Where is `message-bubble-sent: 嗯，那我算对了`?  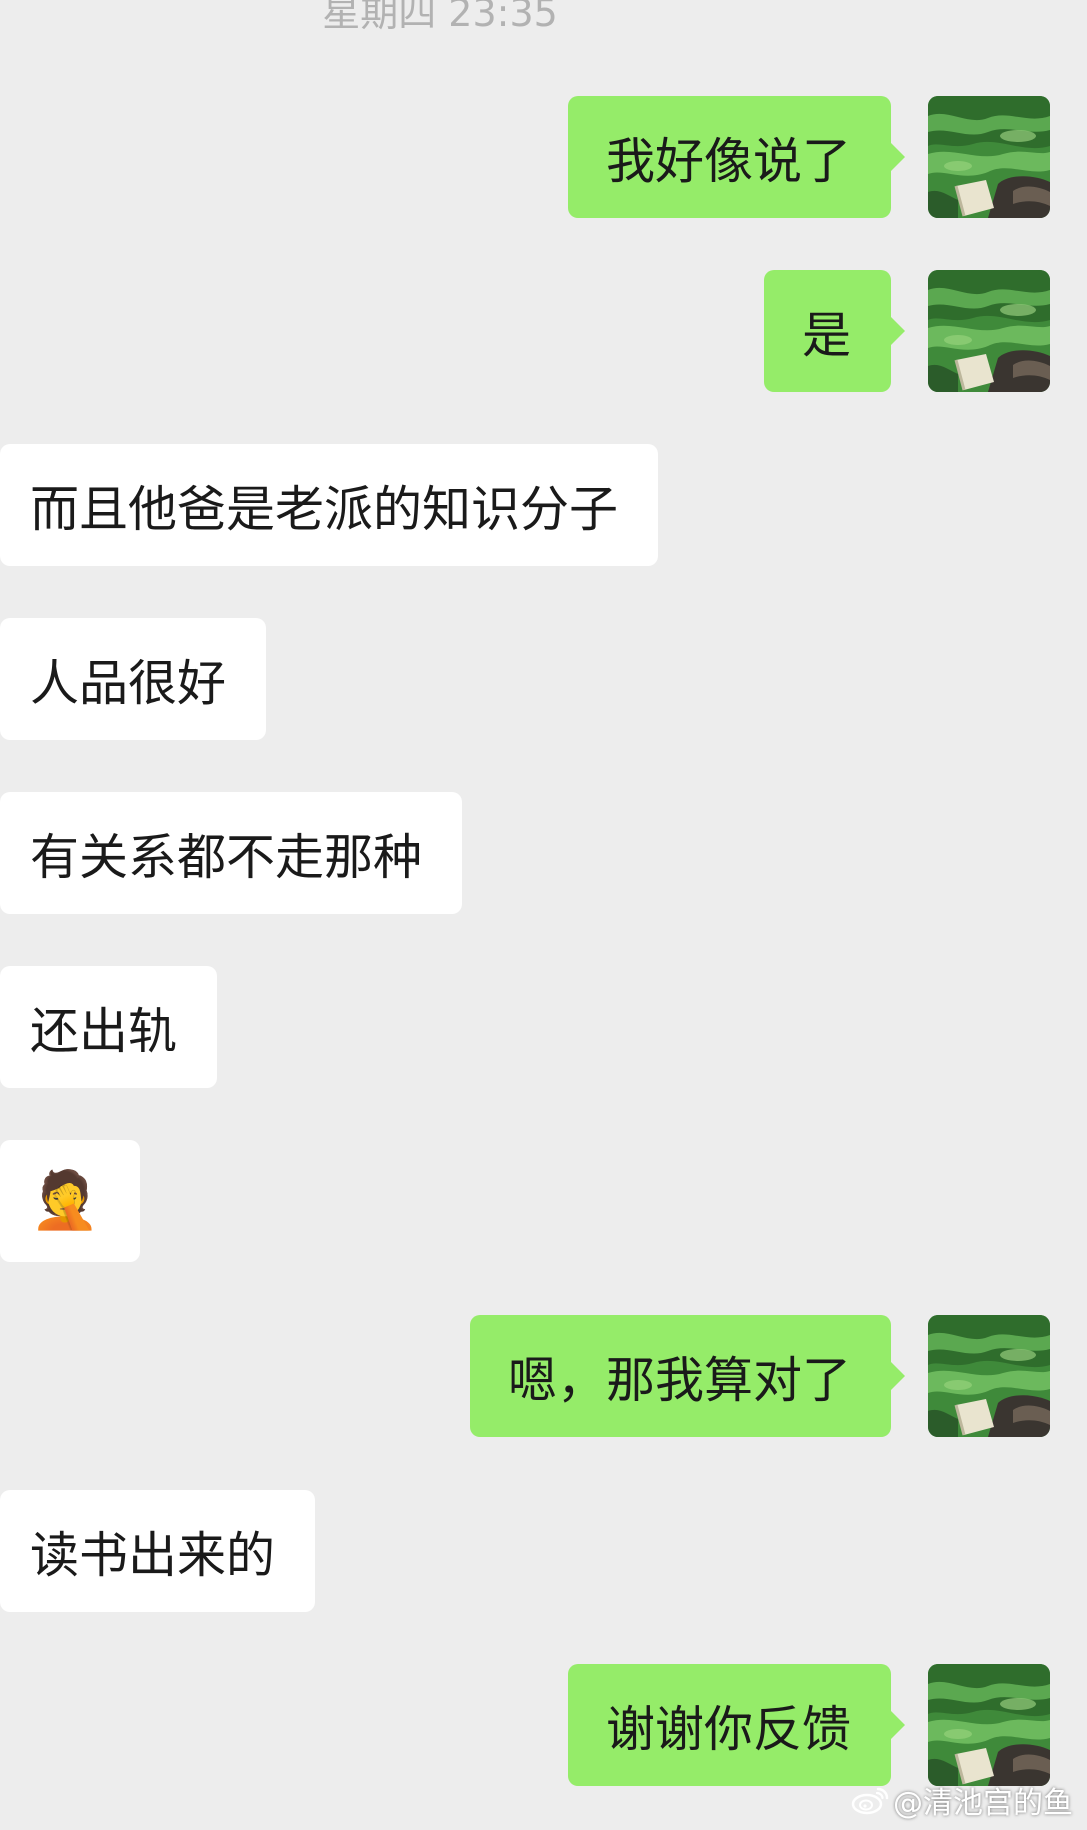
message-bubble-sent: 嗯，那我算对了 is located at coordinates (687, 1376).